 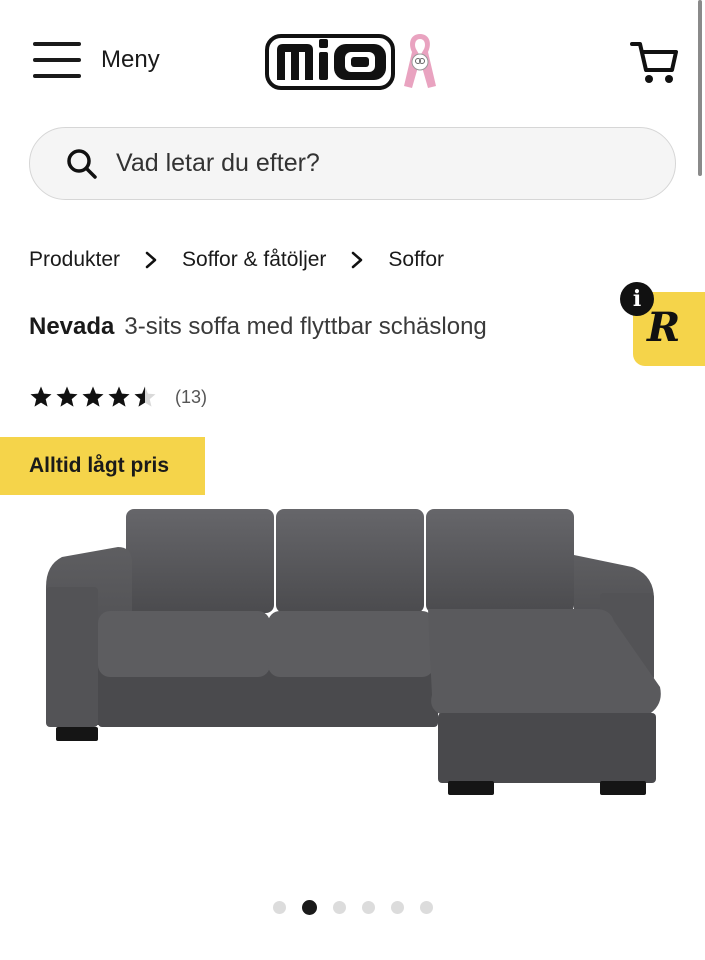 What do you see at coordinates (664, 327) in the screenshot?
I see `review-widget-logo: R` at bounding box center [664, 327].